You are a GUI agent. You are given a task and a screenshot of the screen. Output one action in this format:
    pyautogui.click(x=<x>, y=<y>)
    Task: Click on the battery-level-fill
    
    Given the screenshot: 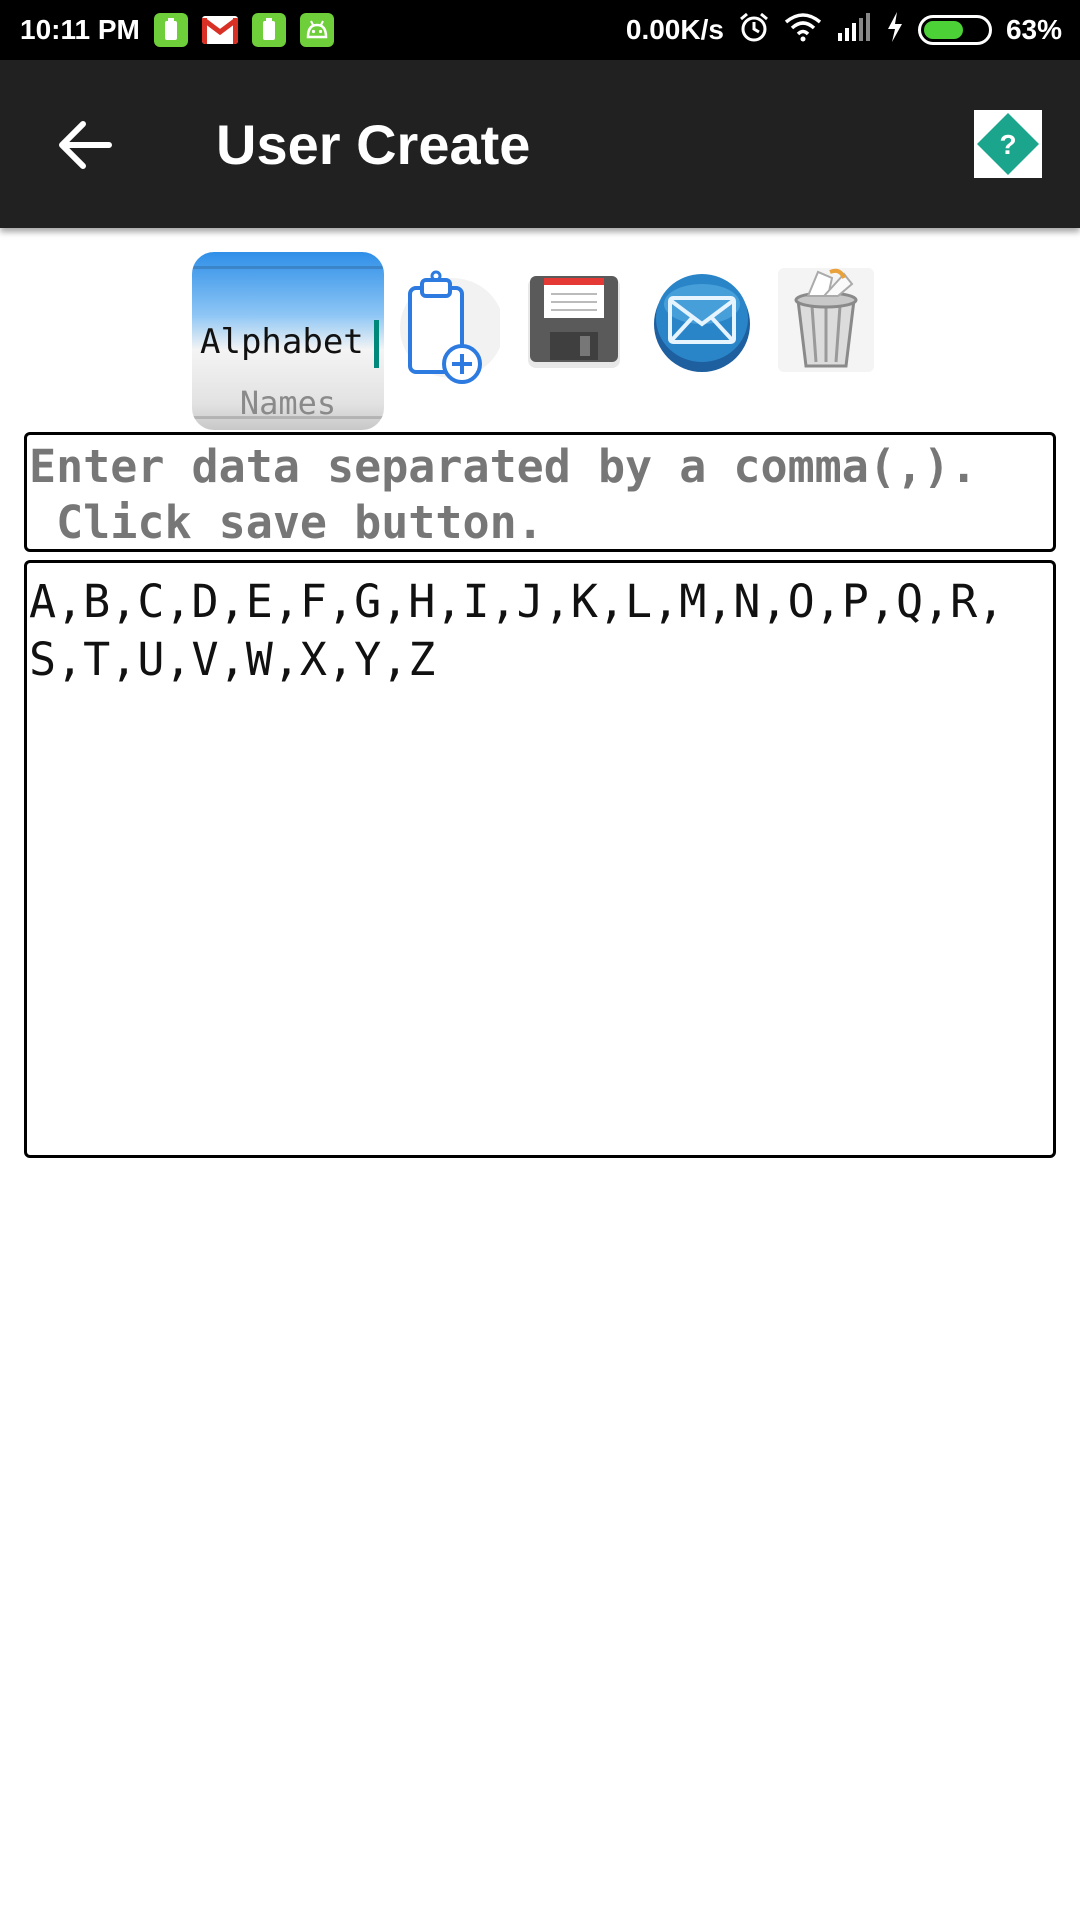 What is the action you would take?
    pyautogui.click(x=943, y=30)
    